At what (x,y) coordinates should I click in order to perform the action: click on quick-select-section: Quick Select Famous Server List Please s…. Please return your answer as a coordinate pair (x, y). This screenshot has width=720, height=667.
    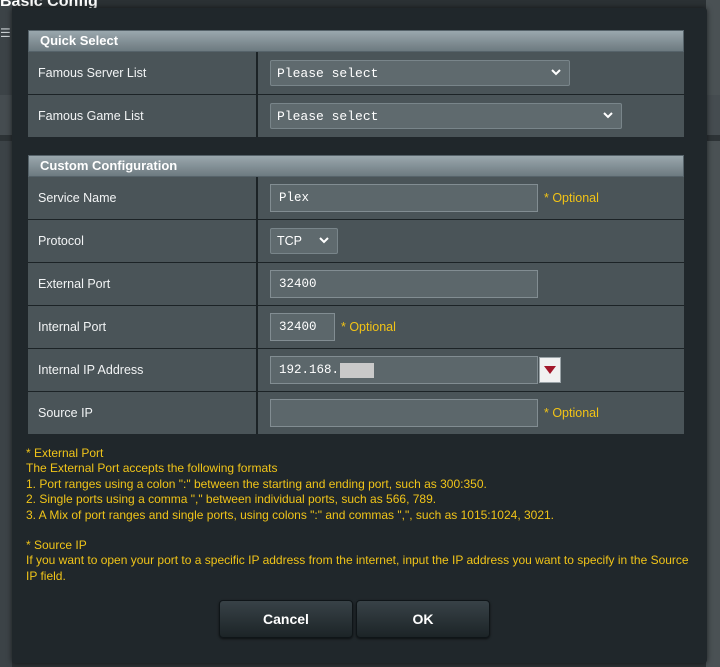
    Looking at the image, I should click on (356, 83).